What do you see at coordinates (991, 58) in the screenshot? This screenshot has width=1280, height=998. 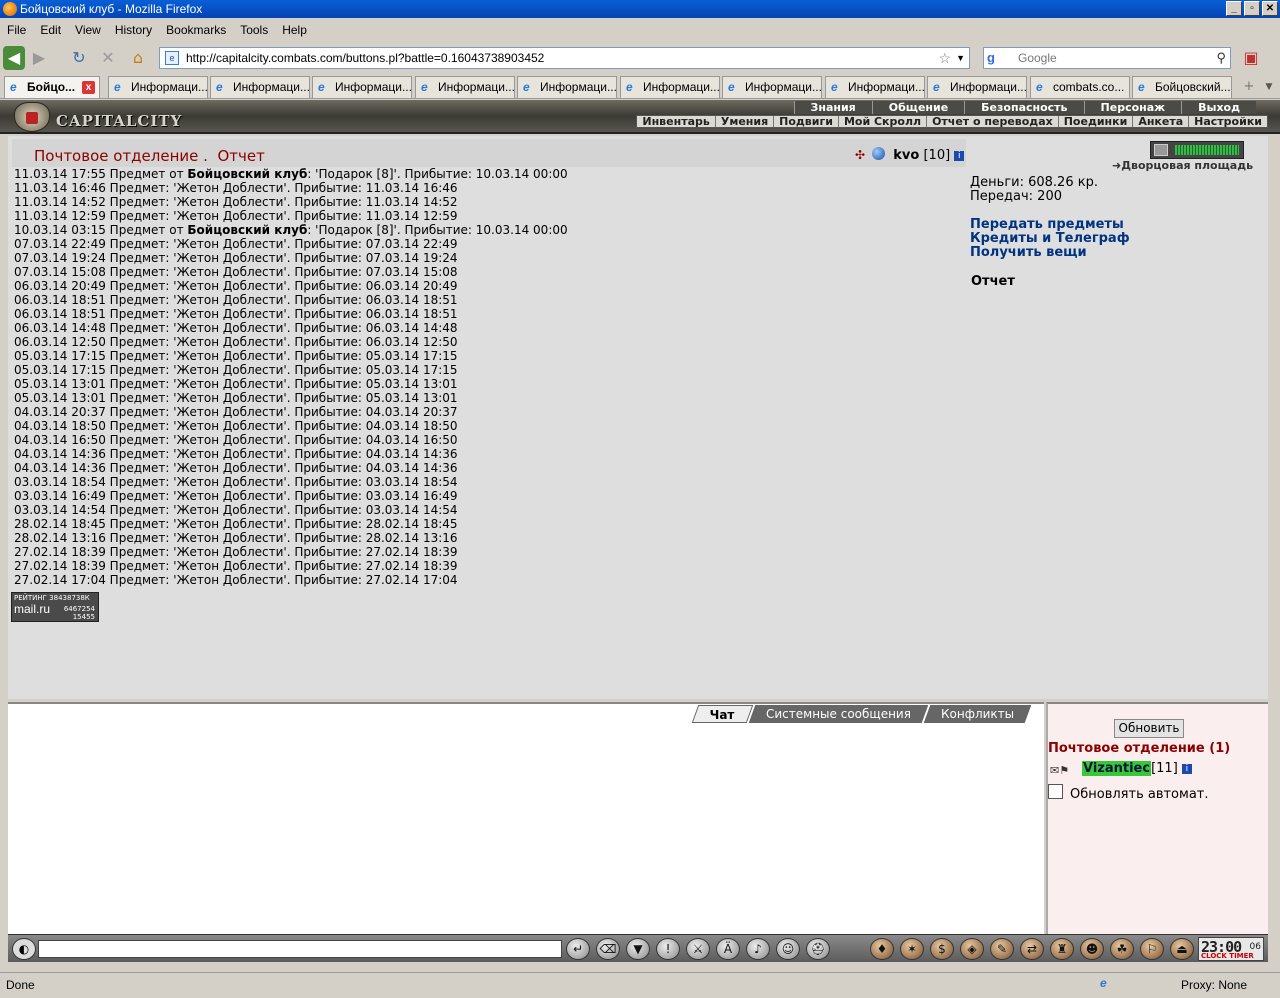 I see `google-engine-icon: g` at bounding box center [991, 58].